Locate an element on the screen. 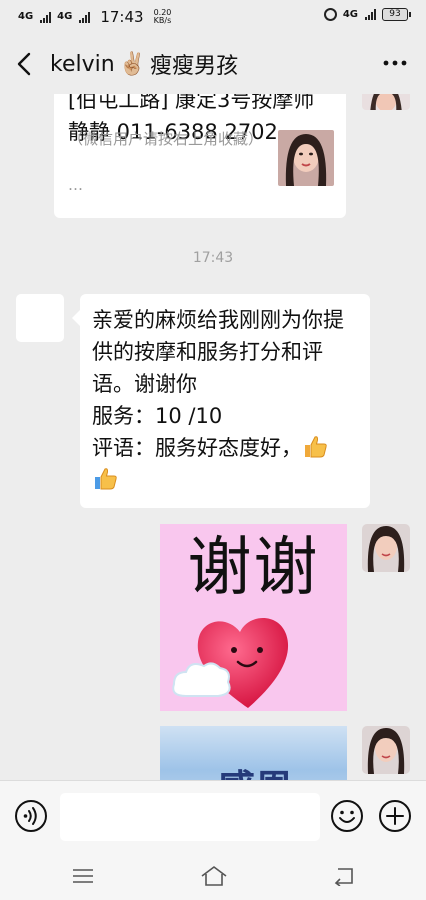  message-line-2: 服务：10 /10 is located at coordinates (157, 416).